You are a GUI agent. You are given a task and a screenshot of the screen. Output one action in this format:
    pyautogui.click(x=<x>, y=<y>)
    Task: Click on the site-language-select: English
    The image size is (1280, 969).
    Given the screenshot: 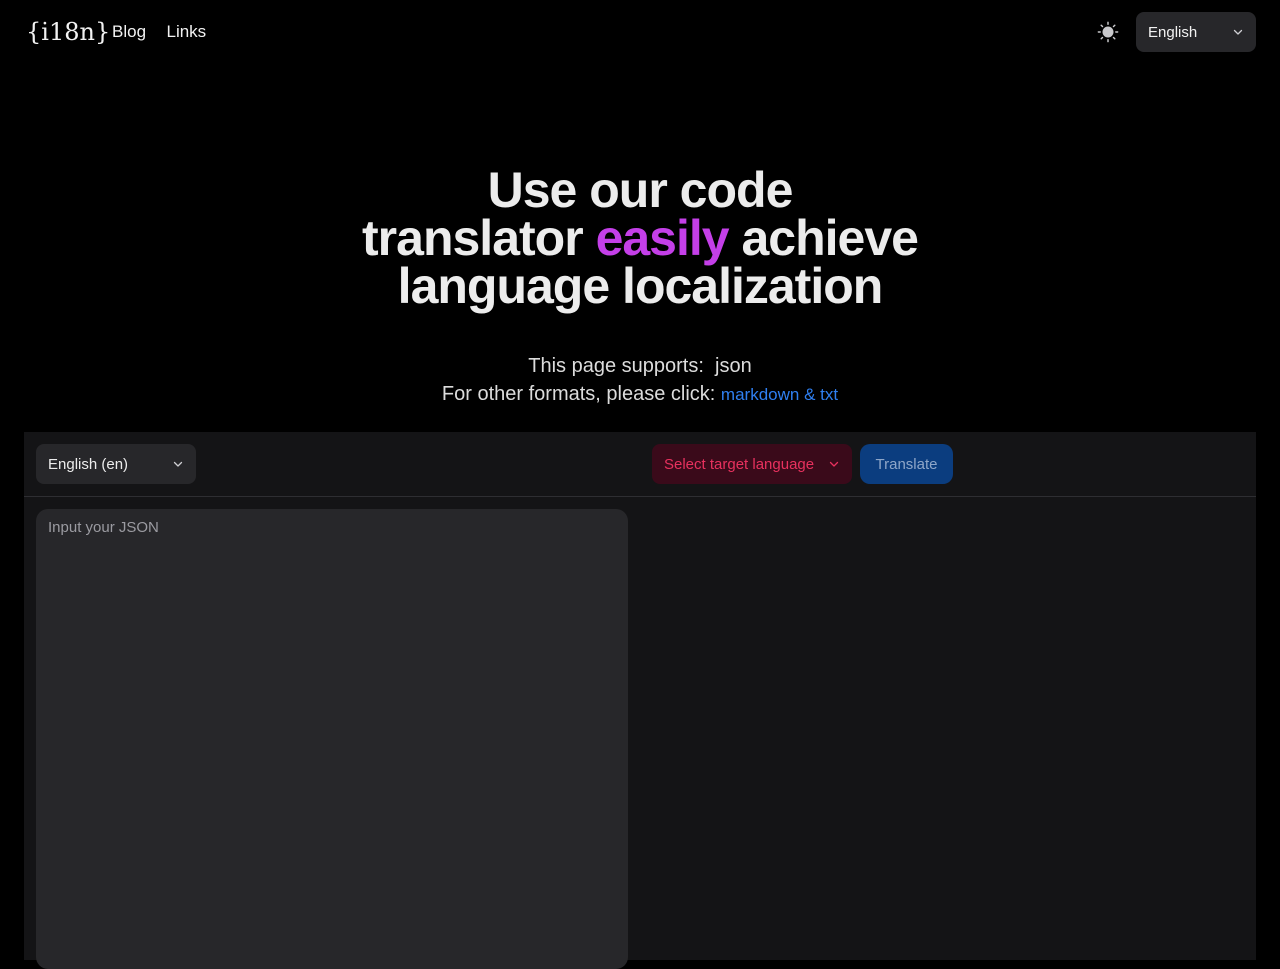 What is the action you would take?
    pyautogui.click(x=1196, y=32)
    